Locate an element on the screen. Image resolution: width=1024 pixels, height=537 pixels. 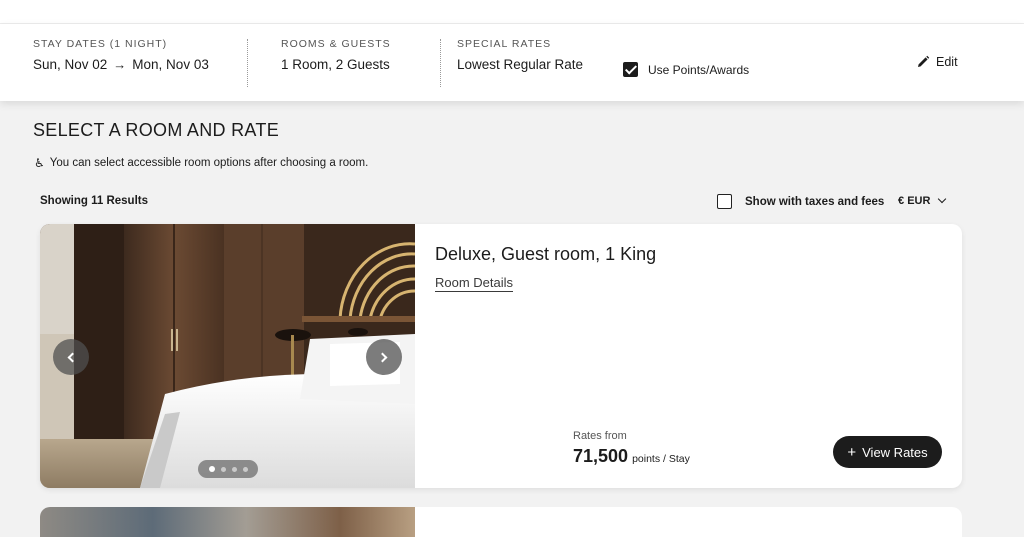
edit-button: Edit is located at coordinates (937, 62).